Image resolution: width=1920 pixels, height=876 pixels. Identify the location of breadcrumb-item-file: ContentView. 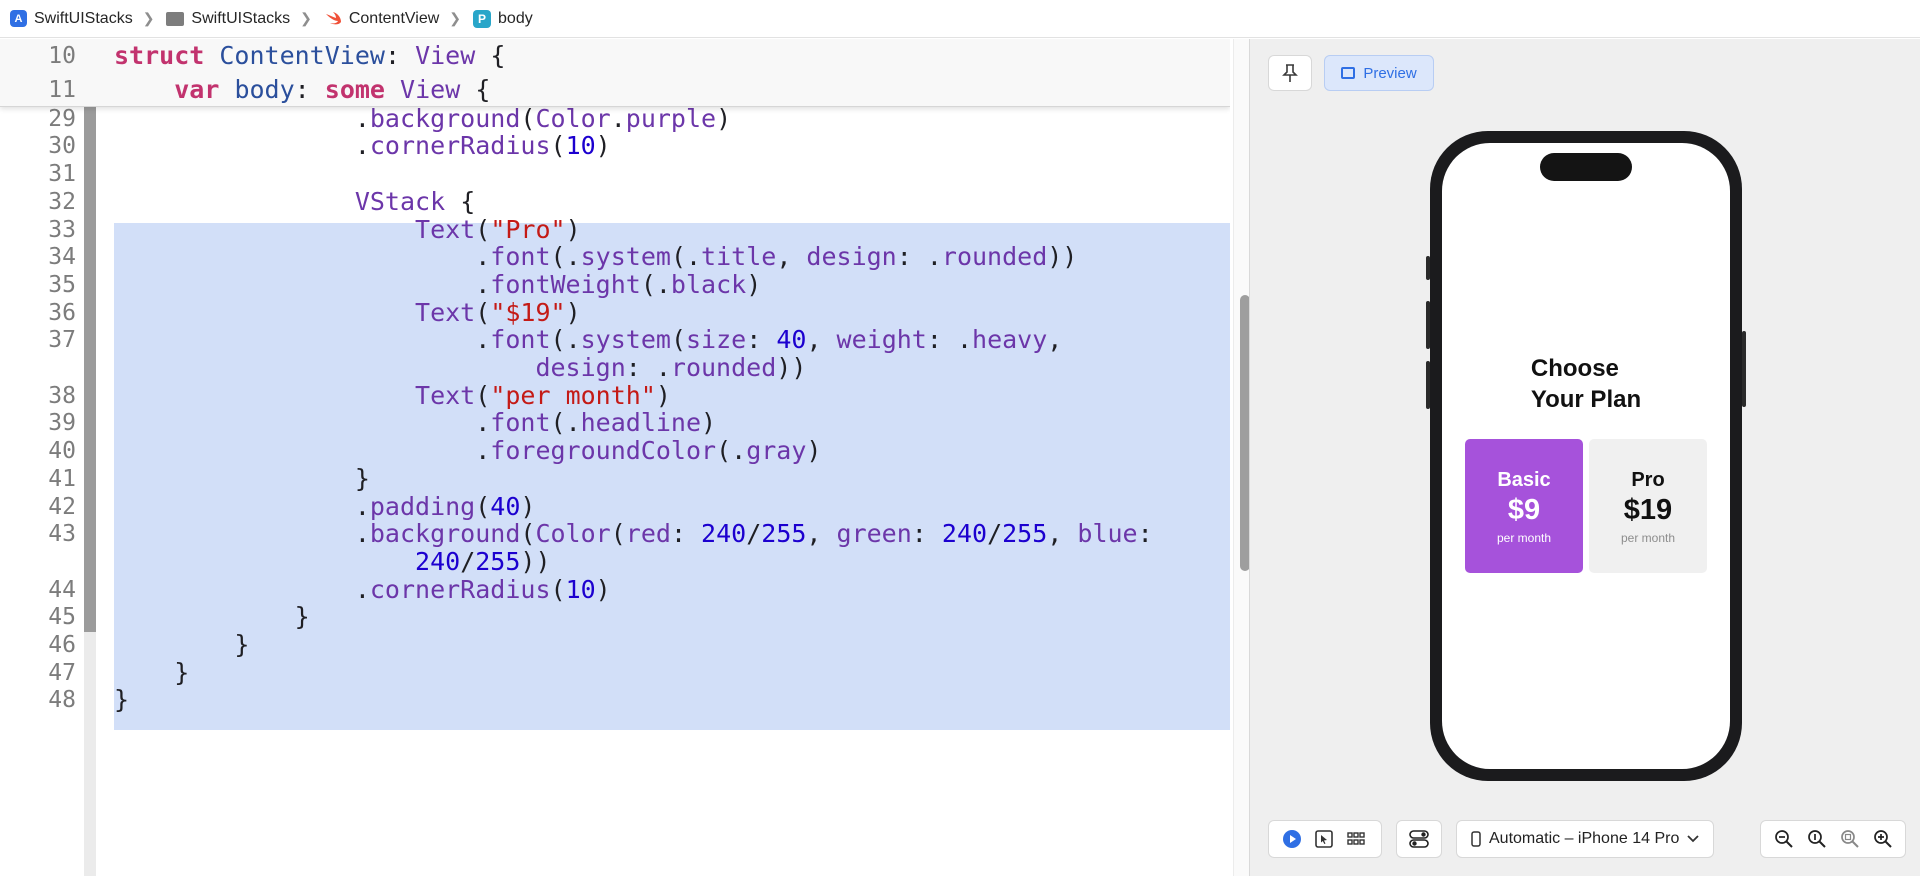
(381, 19).